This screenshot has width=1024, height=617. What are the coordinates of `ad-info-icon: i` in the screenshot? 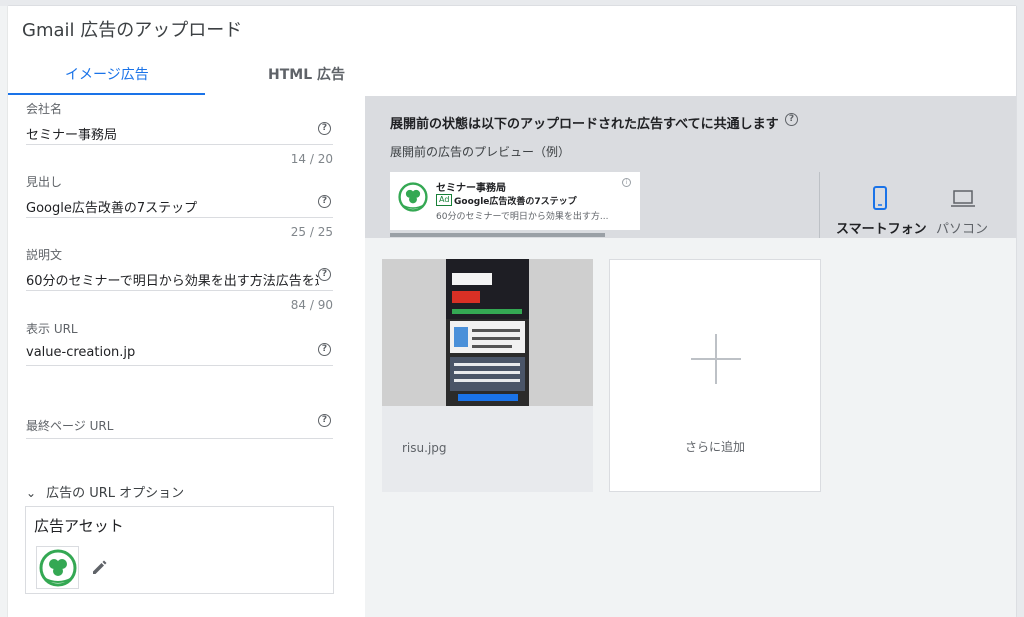 It's located at (626, 182).